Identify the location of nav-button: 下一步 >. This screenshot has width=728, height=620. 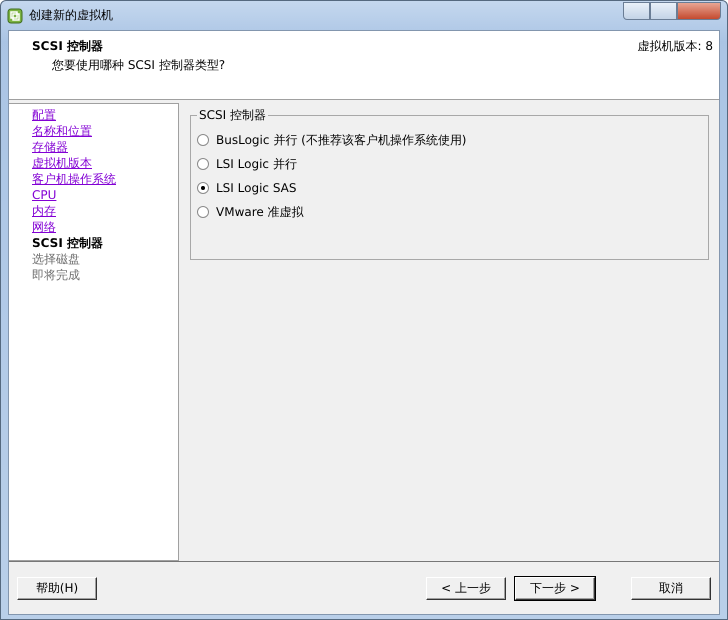
(555, 588).